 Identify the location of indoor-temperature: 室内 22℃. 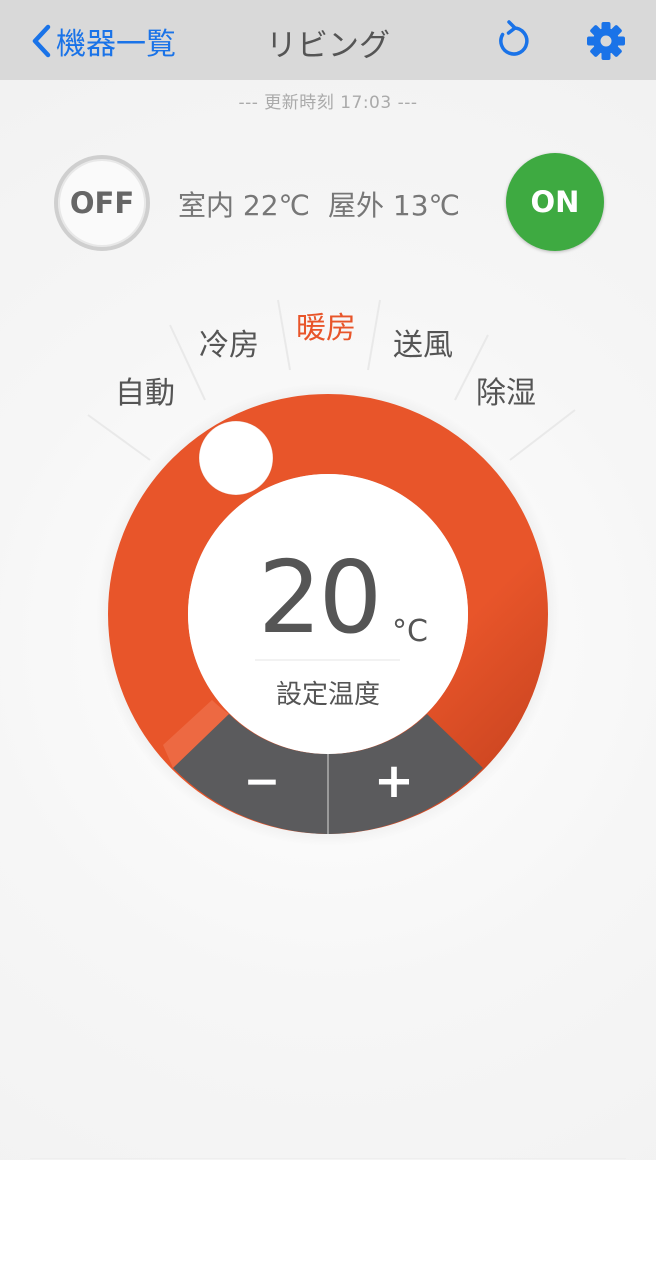
(244, 205).